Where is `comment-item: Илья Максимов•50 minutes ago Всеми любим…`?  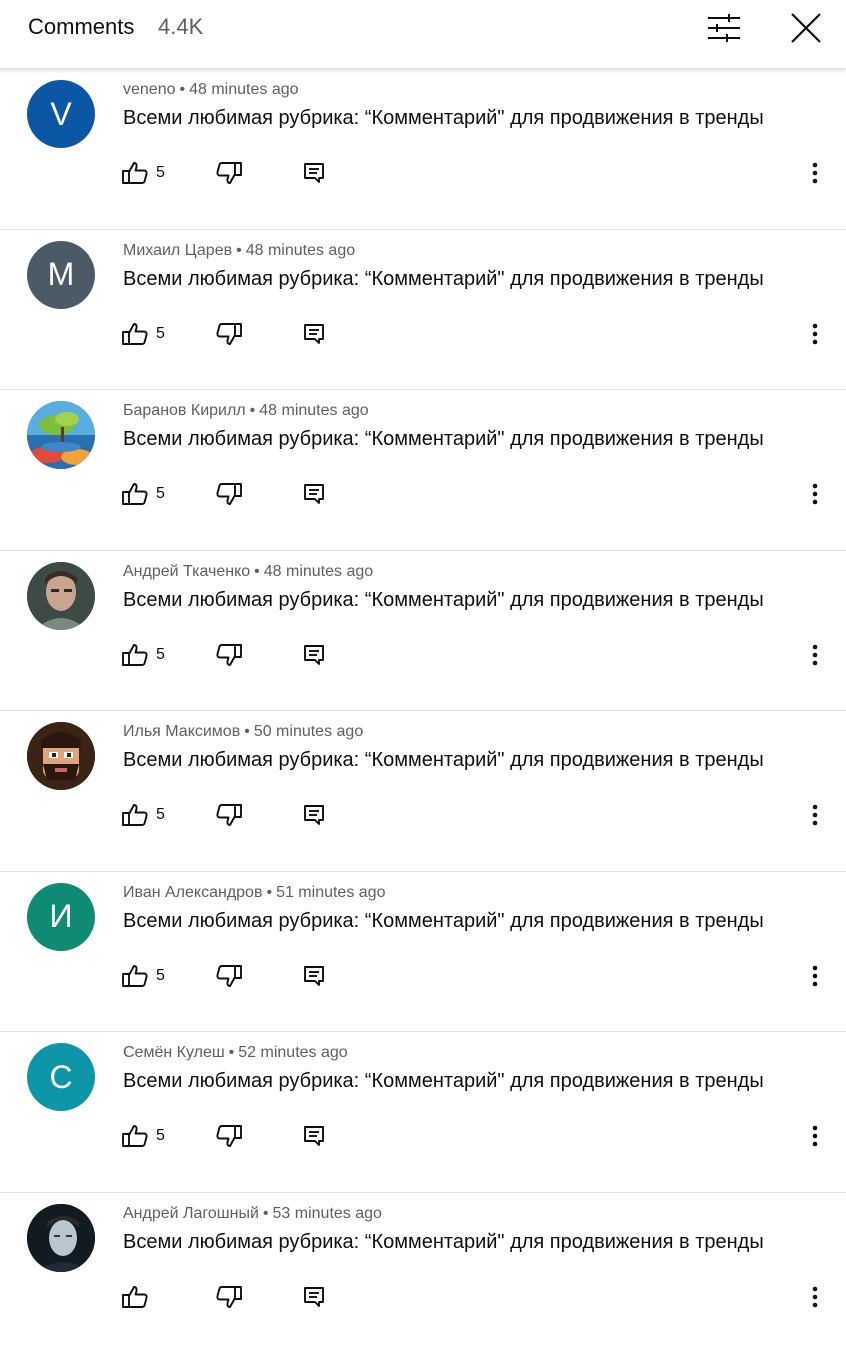
comment-item: Илья Максимов•50 minutes ago Всеми любим… is located at coordinates (423, 791).